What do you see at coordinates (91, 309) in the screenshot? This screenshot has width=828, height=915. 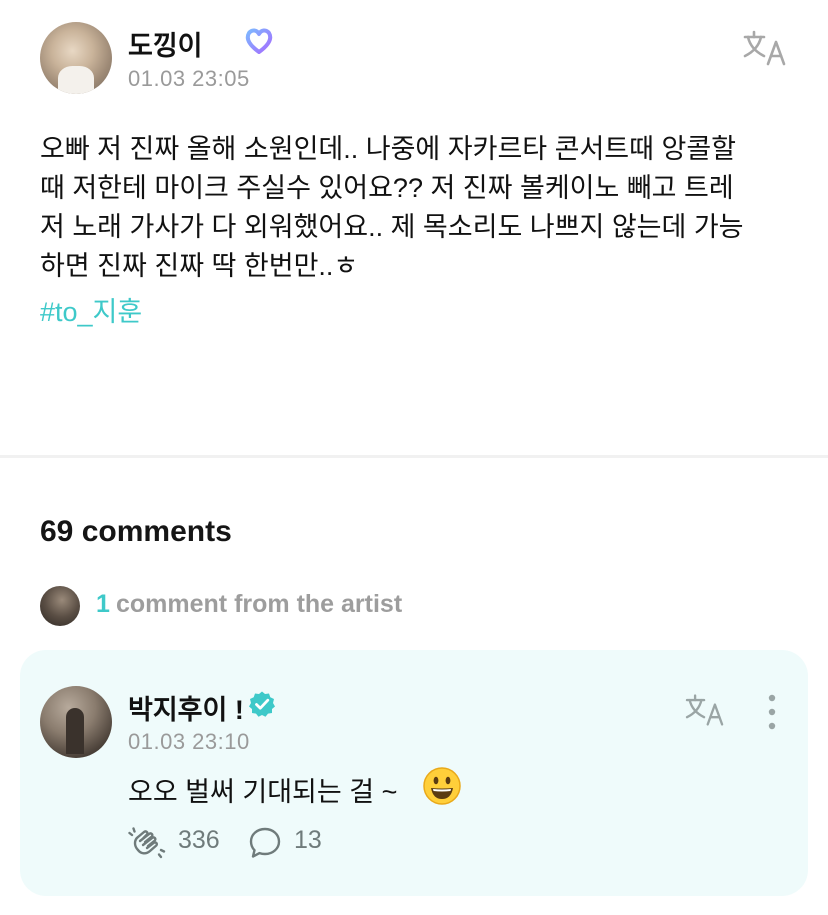 I see `post-hashtag: #to_지훈` at bounding box center [91, 309].